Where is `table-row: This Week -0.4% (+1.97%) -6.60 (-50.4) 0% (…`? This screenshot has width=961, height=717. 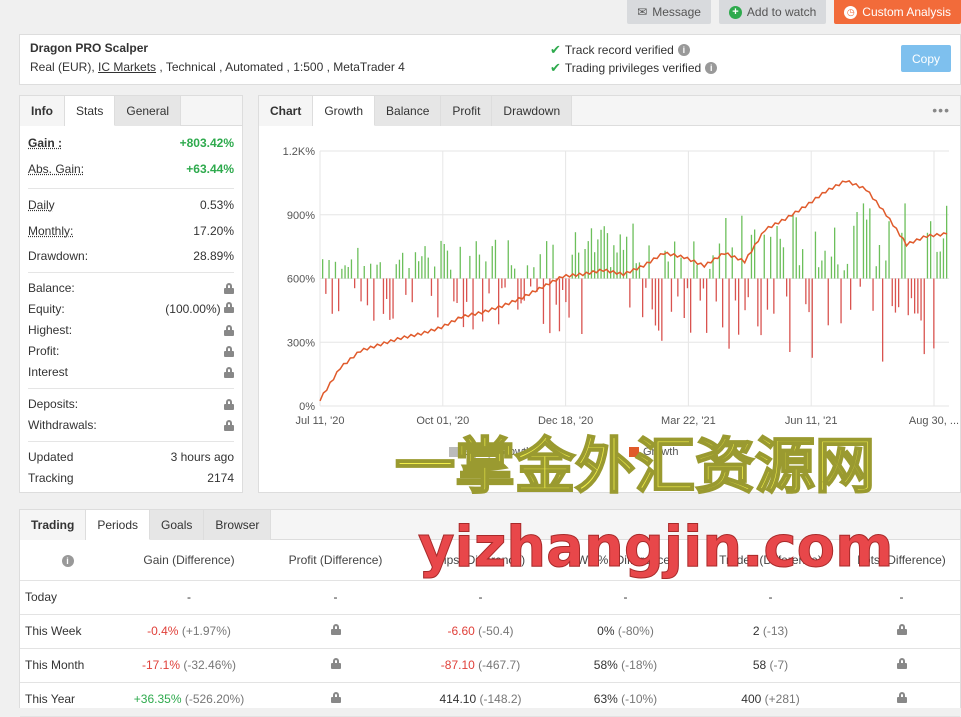 table-row: This Week -0.4% (+1.97%) -6.60 (-50.4) 0% (… is located at coordinates (490, 631).